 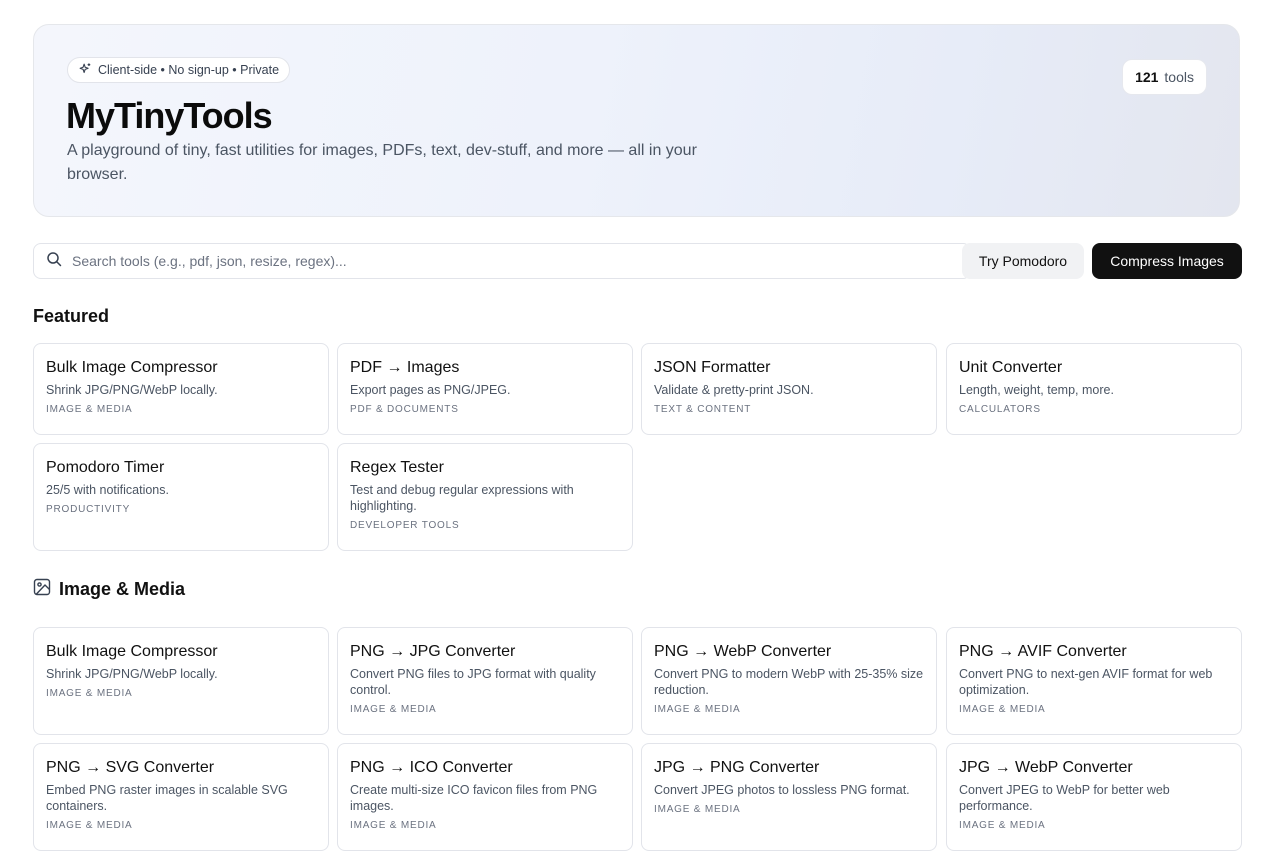 I want to click on tool-card-title: JPG → WebP Converter, so click(x=1046, y=767).